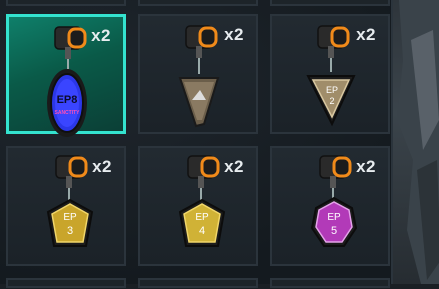 This screenshot has width=439, height=289. What do you see at coordinates (202, 231) in the screenshot?
I see `ep4-sub-text: 4` at bounding box center [202, 231].